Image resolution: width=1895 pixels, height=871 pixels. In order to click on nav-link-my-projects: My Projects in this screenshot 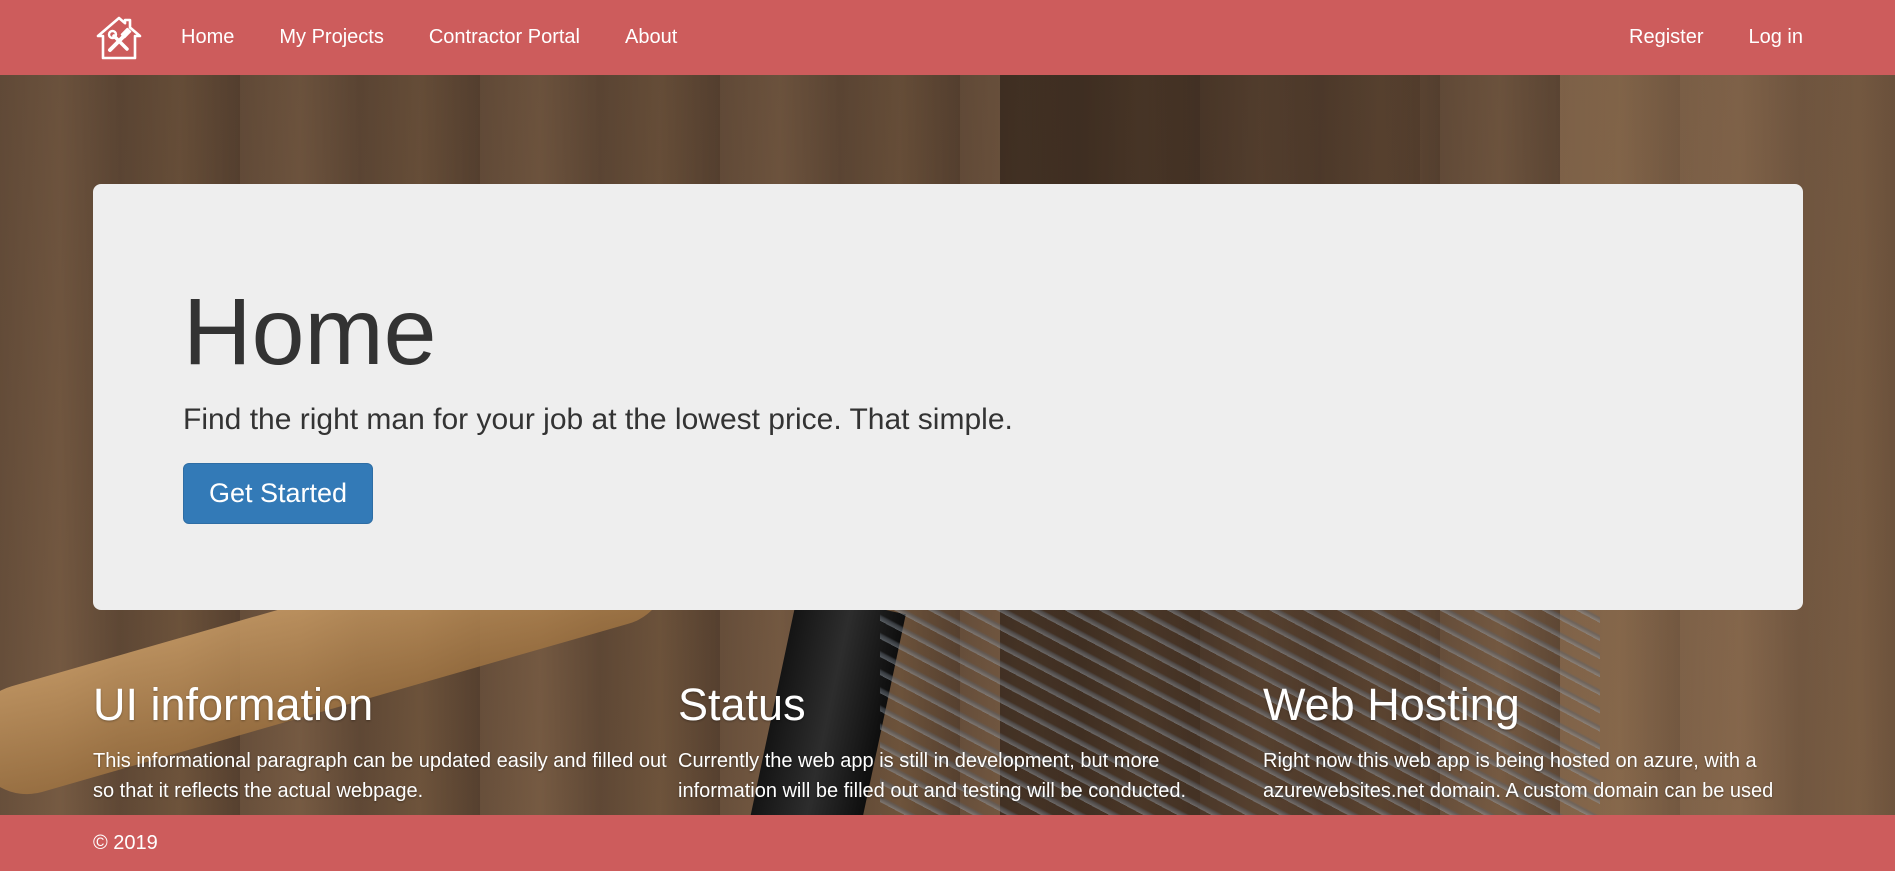, I will do `click(331, 37)`.